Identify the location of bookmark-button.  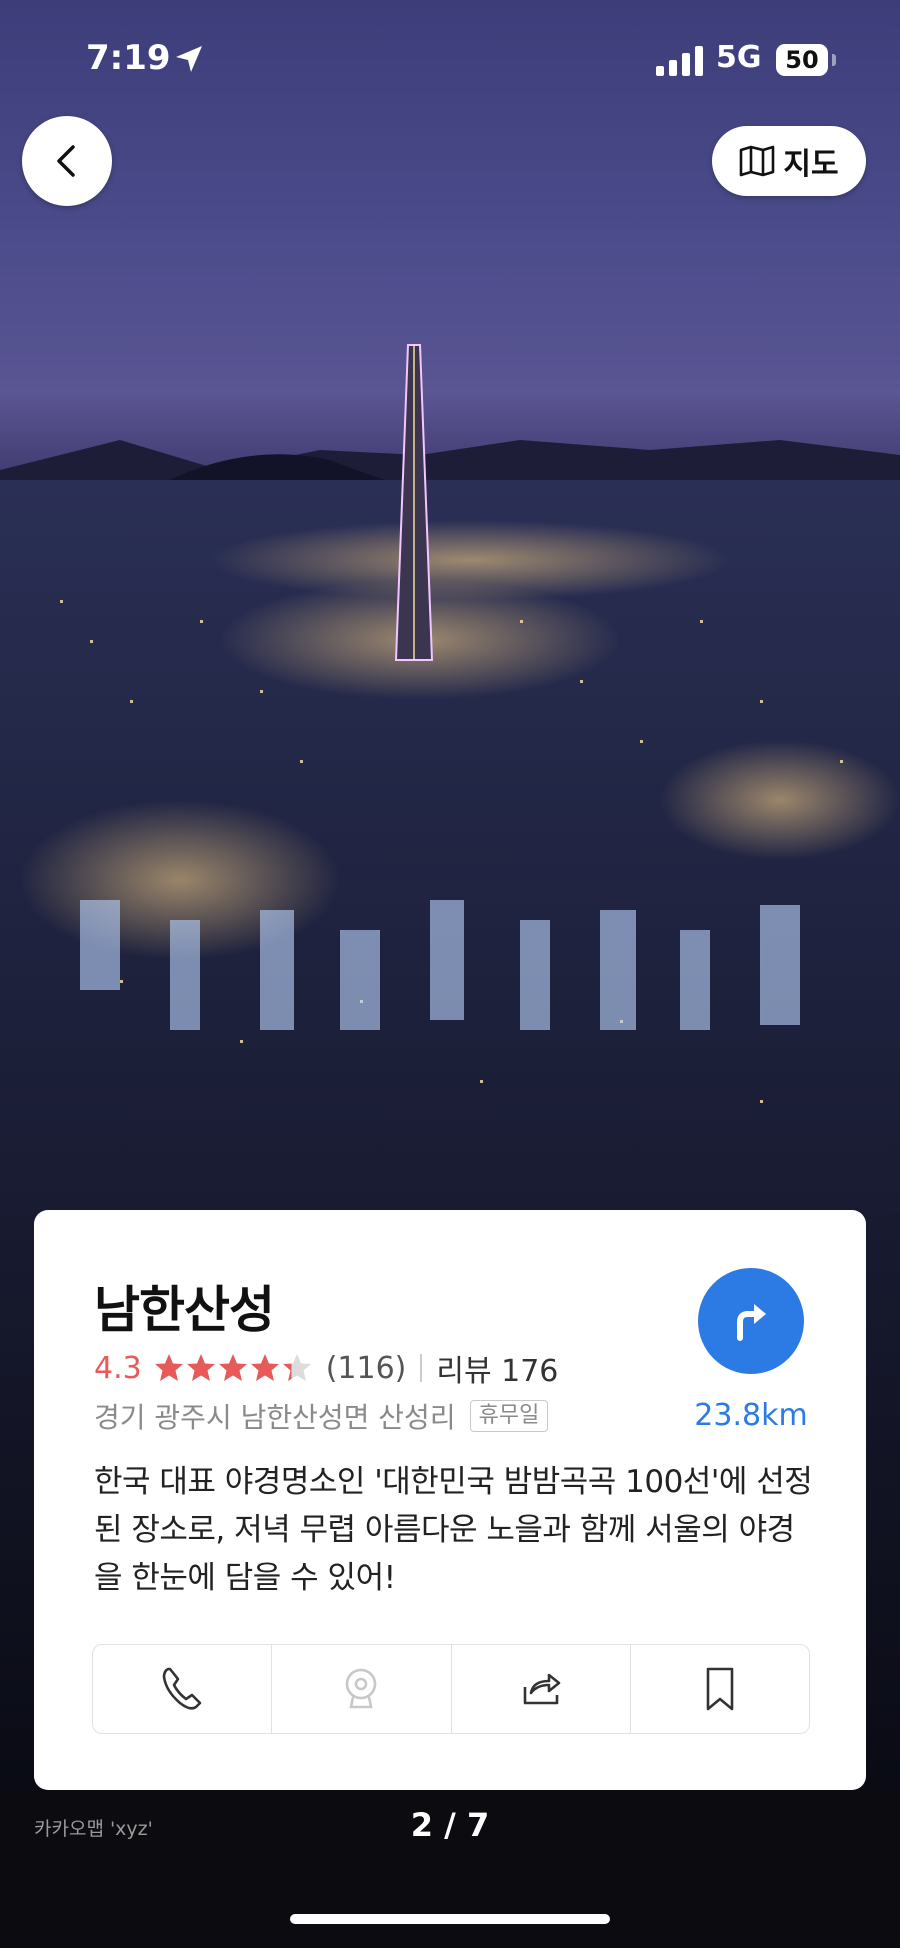
(720, 1689).